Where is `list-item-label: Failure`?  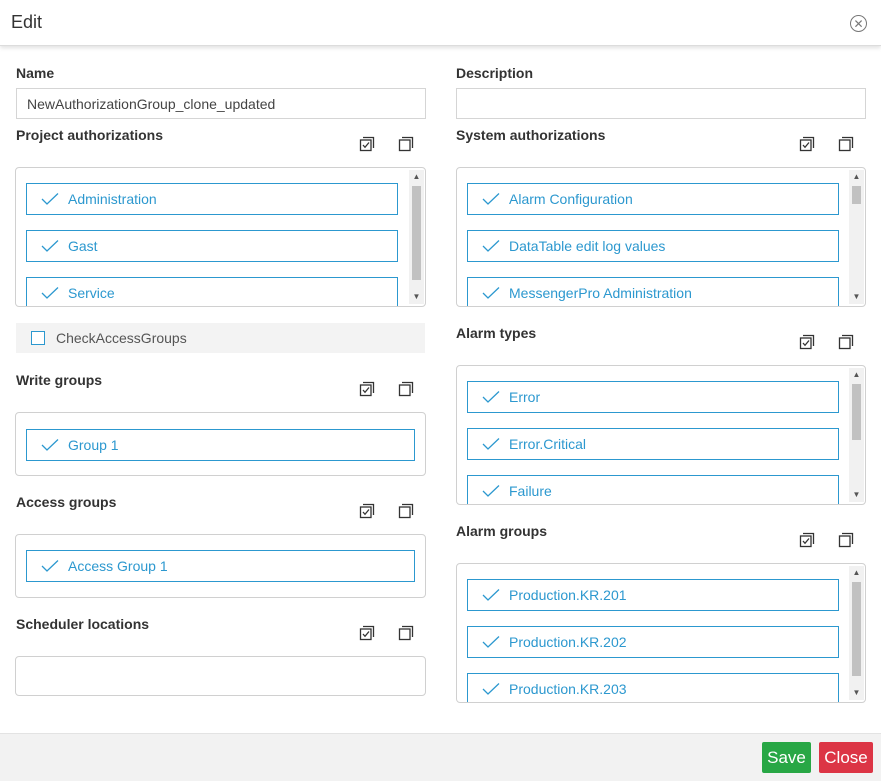 list-item-label: Failure is located at coordinates (530, 491).